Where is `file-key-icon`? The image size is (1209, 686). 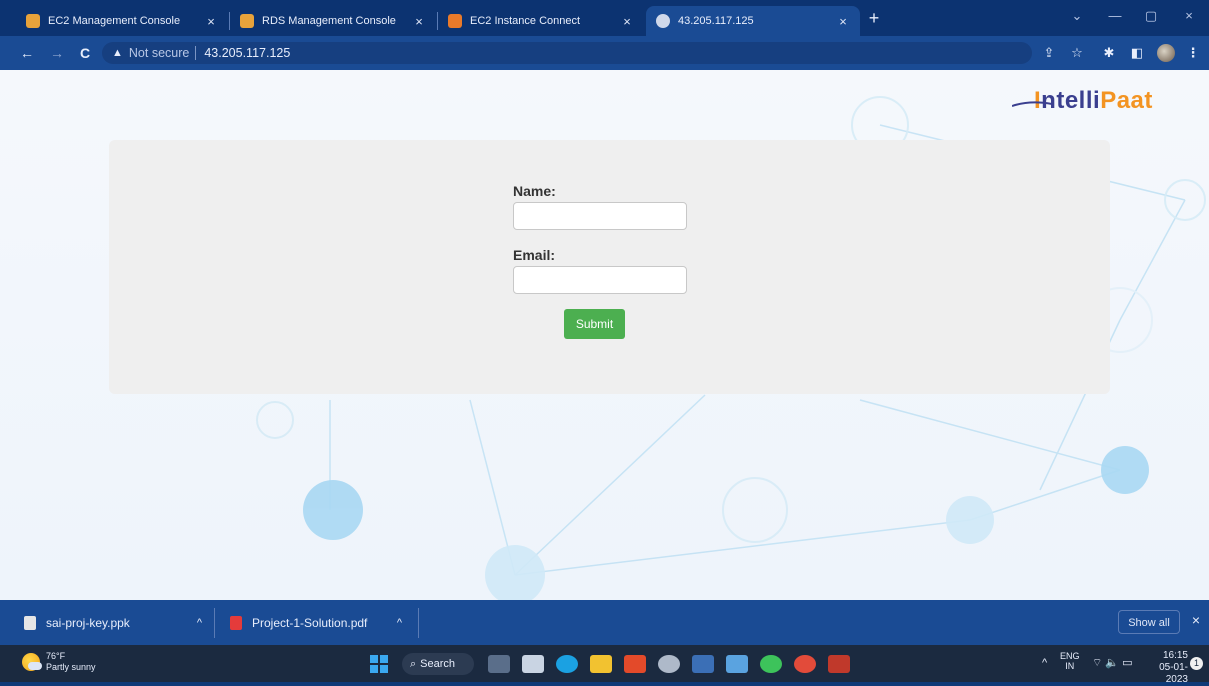 file-key-icon is located at coordinates (30, 623).